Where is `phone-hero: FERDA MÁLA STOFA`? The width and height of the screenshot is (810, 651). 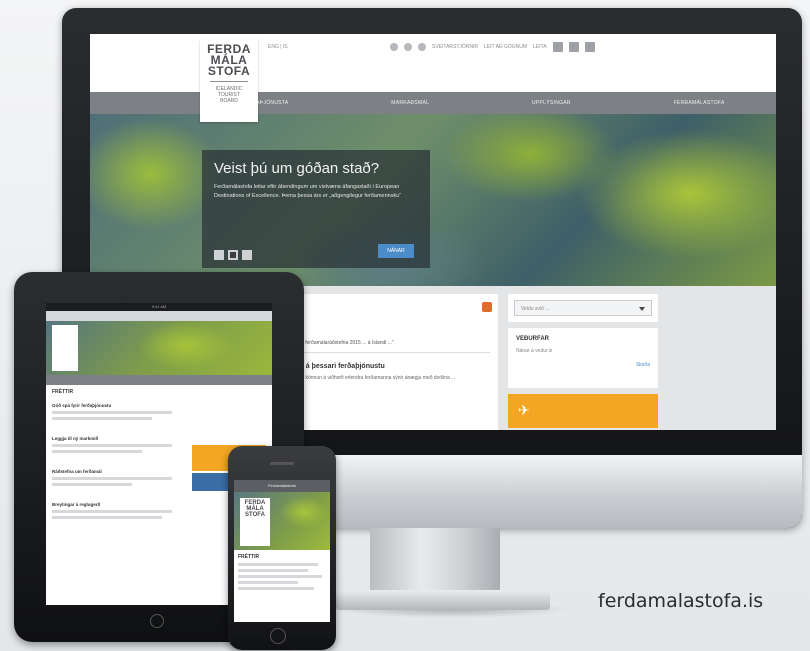
phone-hero: FERDA MÁLA STOFA is located at coordinates (282, 521).